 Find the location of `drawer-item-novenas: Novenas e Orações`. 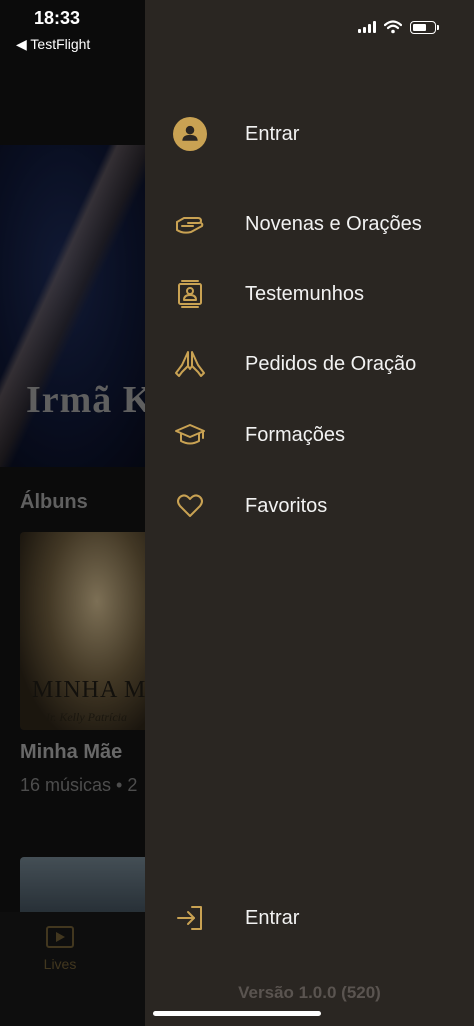

drawer-item-novenas: Novenas e Orações is located at coordinates (309, 224).